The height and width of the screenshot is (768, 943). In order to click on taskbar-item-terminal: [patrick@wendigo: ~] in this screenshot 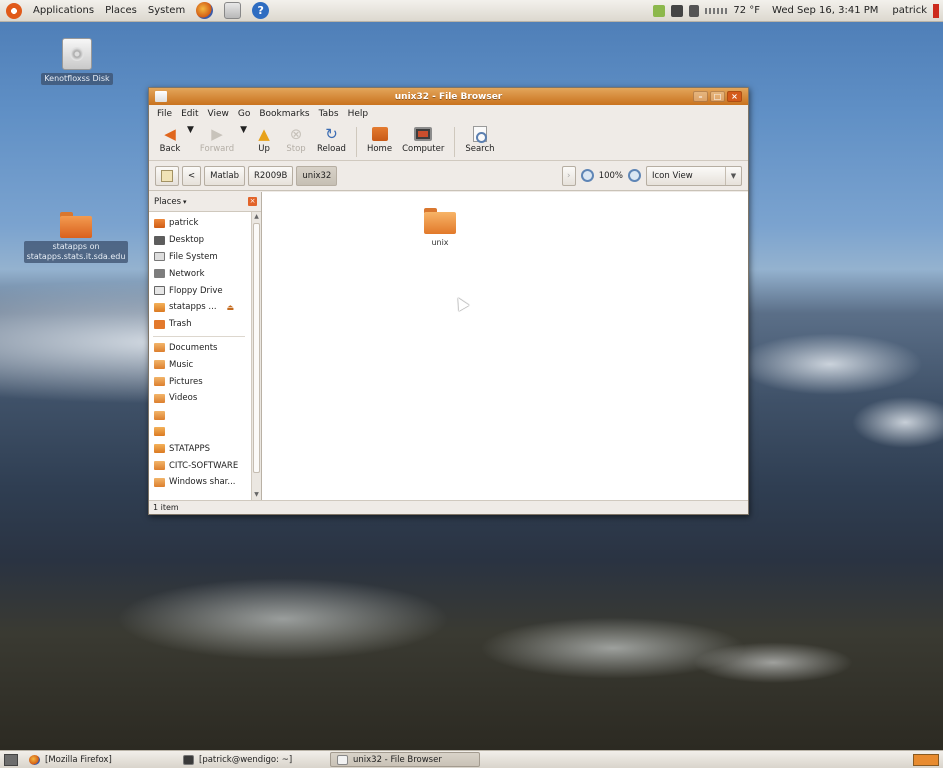, I will do `click(251, 759)`.